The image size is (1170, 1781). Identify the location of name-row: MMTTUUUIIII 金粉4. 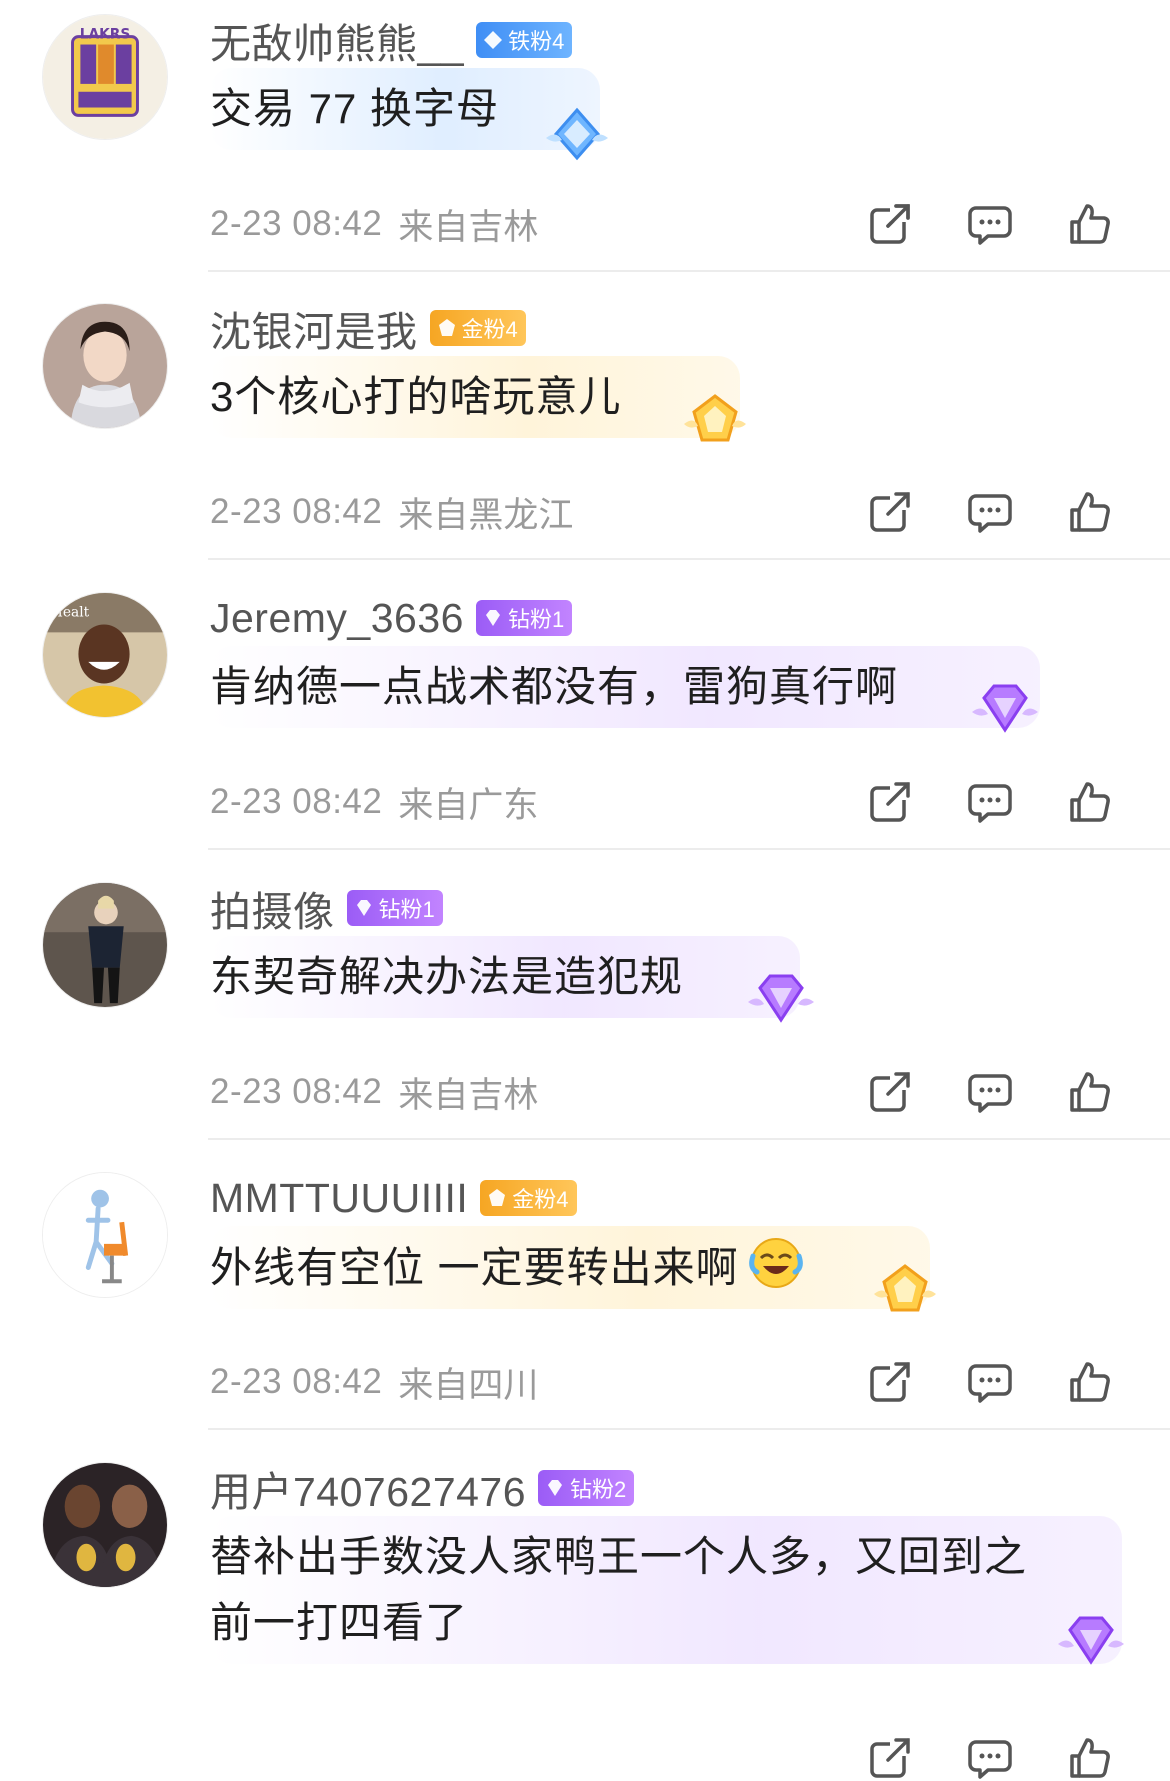
(393, 1198).